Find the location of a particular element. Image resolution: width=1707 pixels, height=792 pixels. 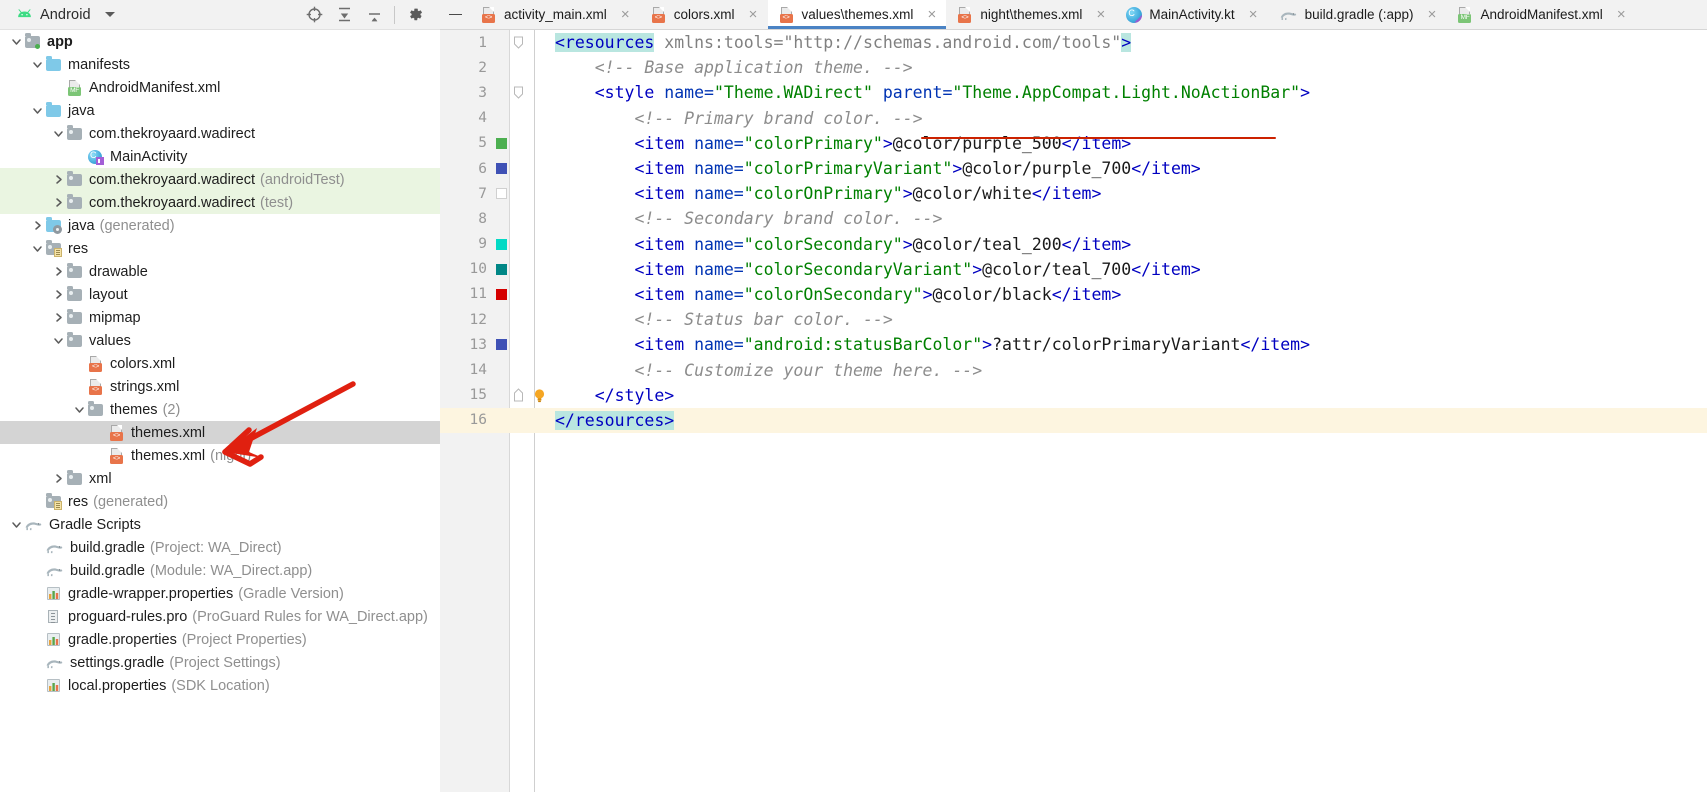

code-line: 4 <!-- Primary brand color. --> is located at coordinates (1073, 118).